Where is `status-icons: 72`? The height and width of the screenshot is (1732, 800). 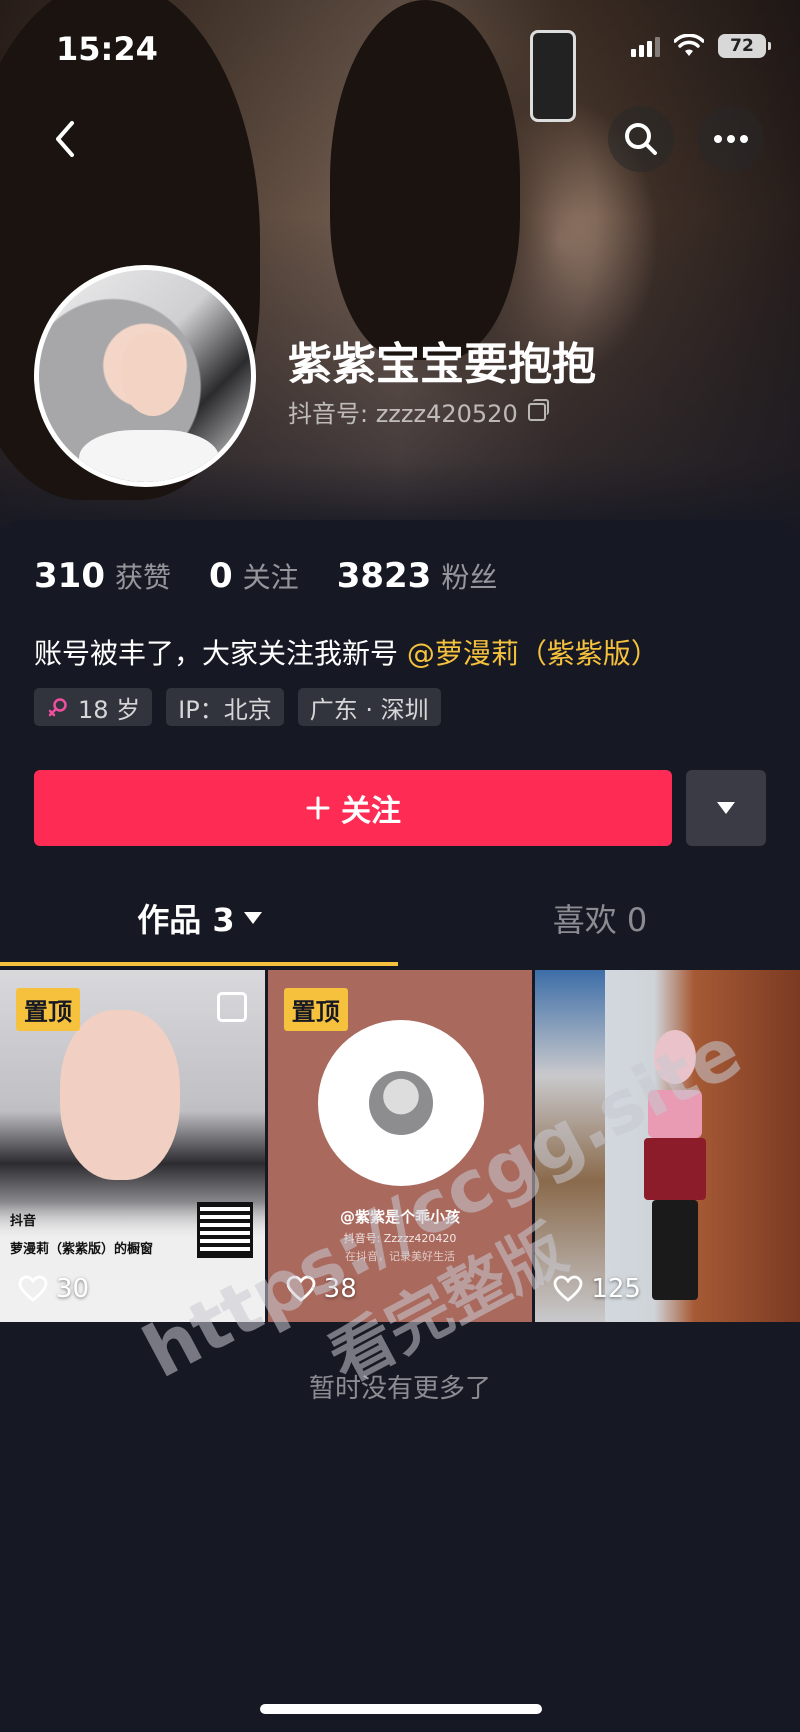
status-icons: 72 is located at coordinates (701, 46).